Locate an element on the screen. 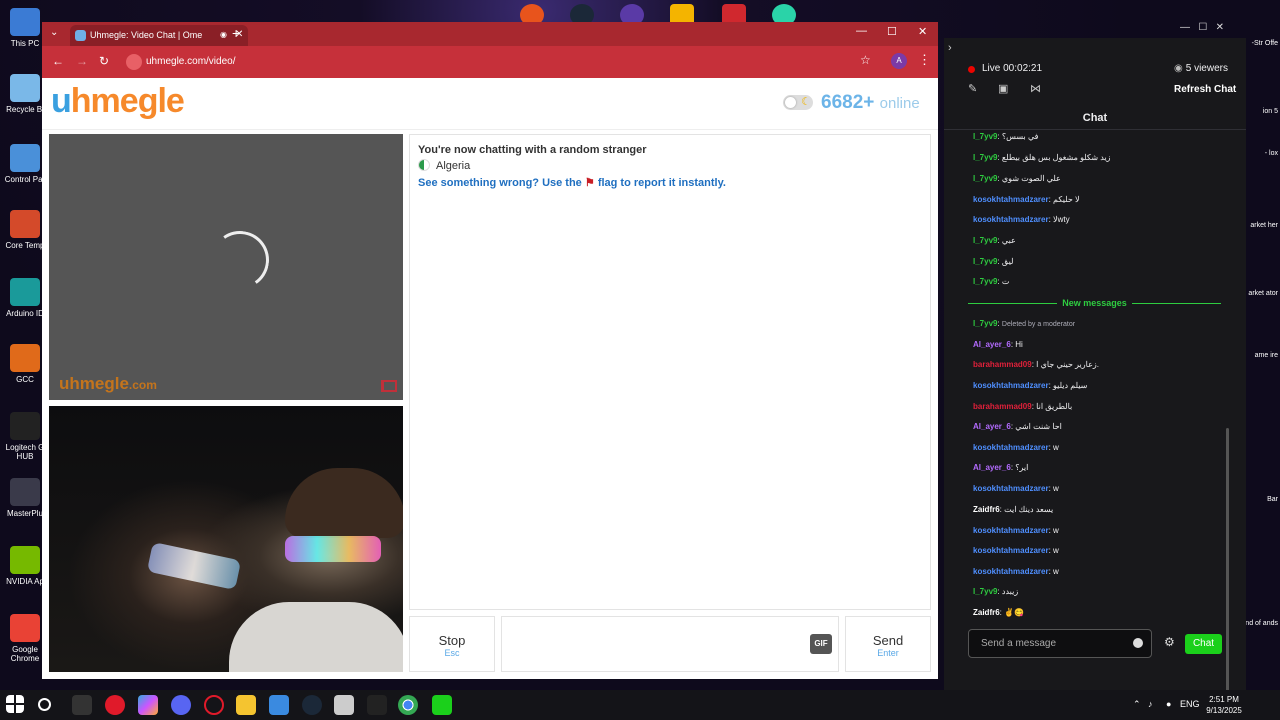 The height and width of the screenshot is (720, 1280). desktop-right-label: - lox is located at coordinates (1271, 153).